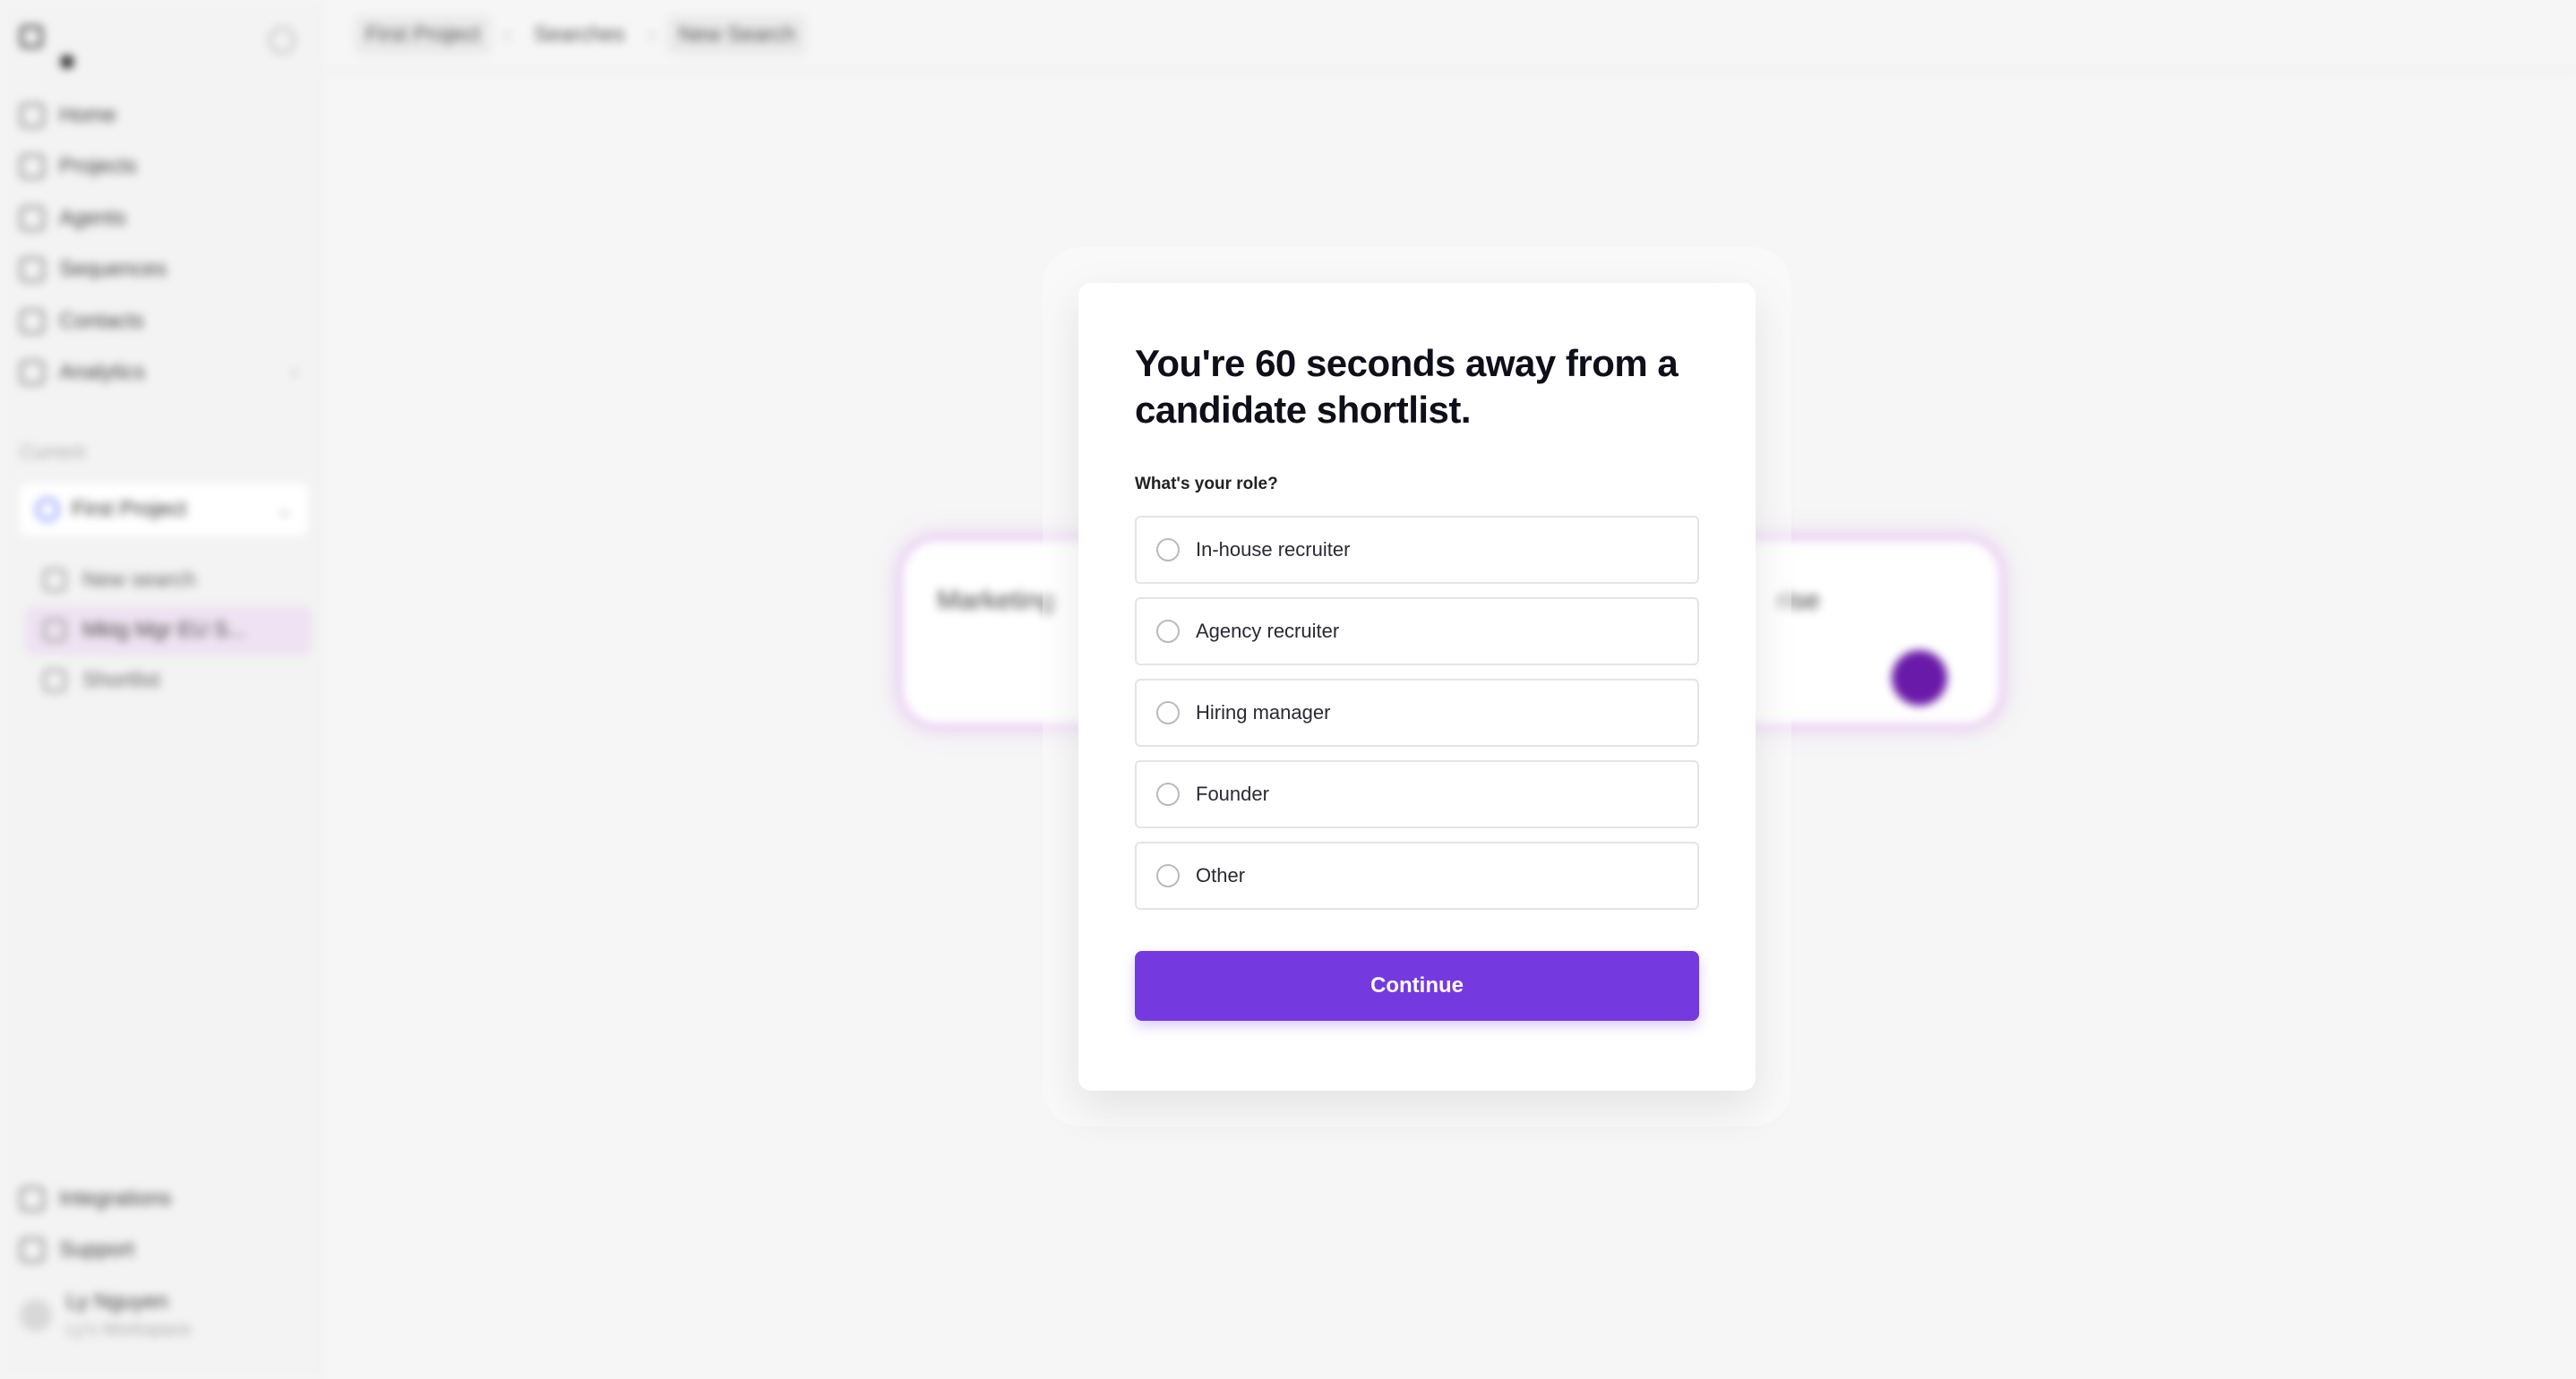  What do you see at coordinates (168, 681) in the screenshot?
I see `sub-item-shortlist: Shortlist` at bounding box center [168, 681].